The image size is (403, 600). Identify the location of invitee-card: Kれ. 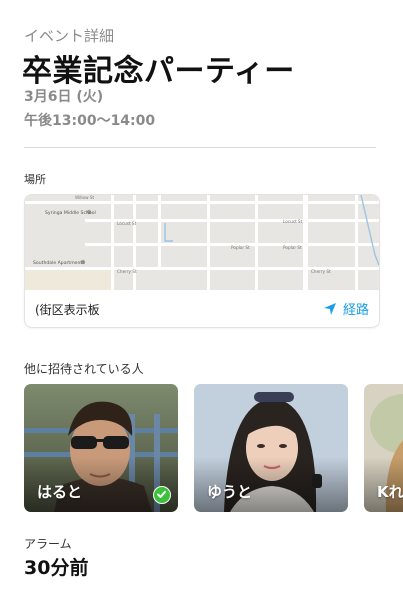
(383, 448).